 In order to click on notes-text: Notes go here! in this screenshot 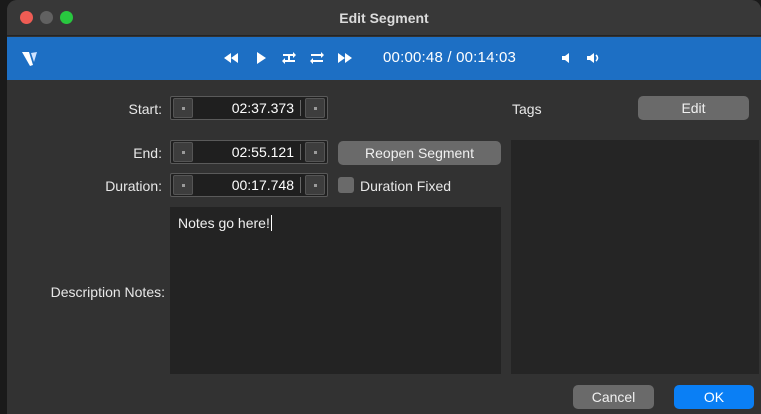, I will do `click(224, 223)`.